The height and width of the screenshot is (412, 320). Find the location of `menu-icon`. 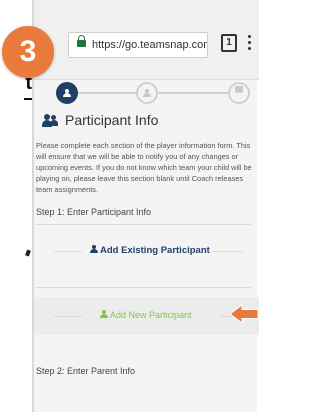

menu-icon is located at coordinates (249, 44).